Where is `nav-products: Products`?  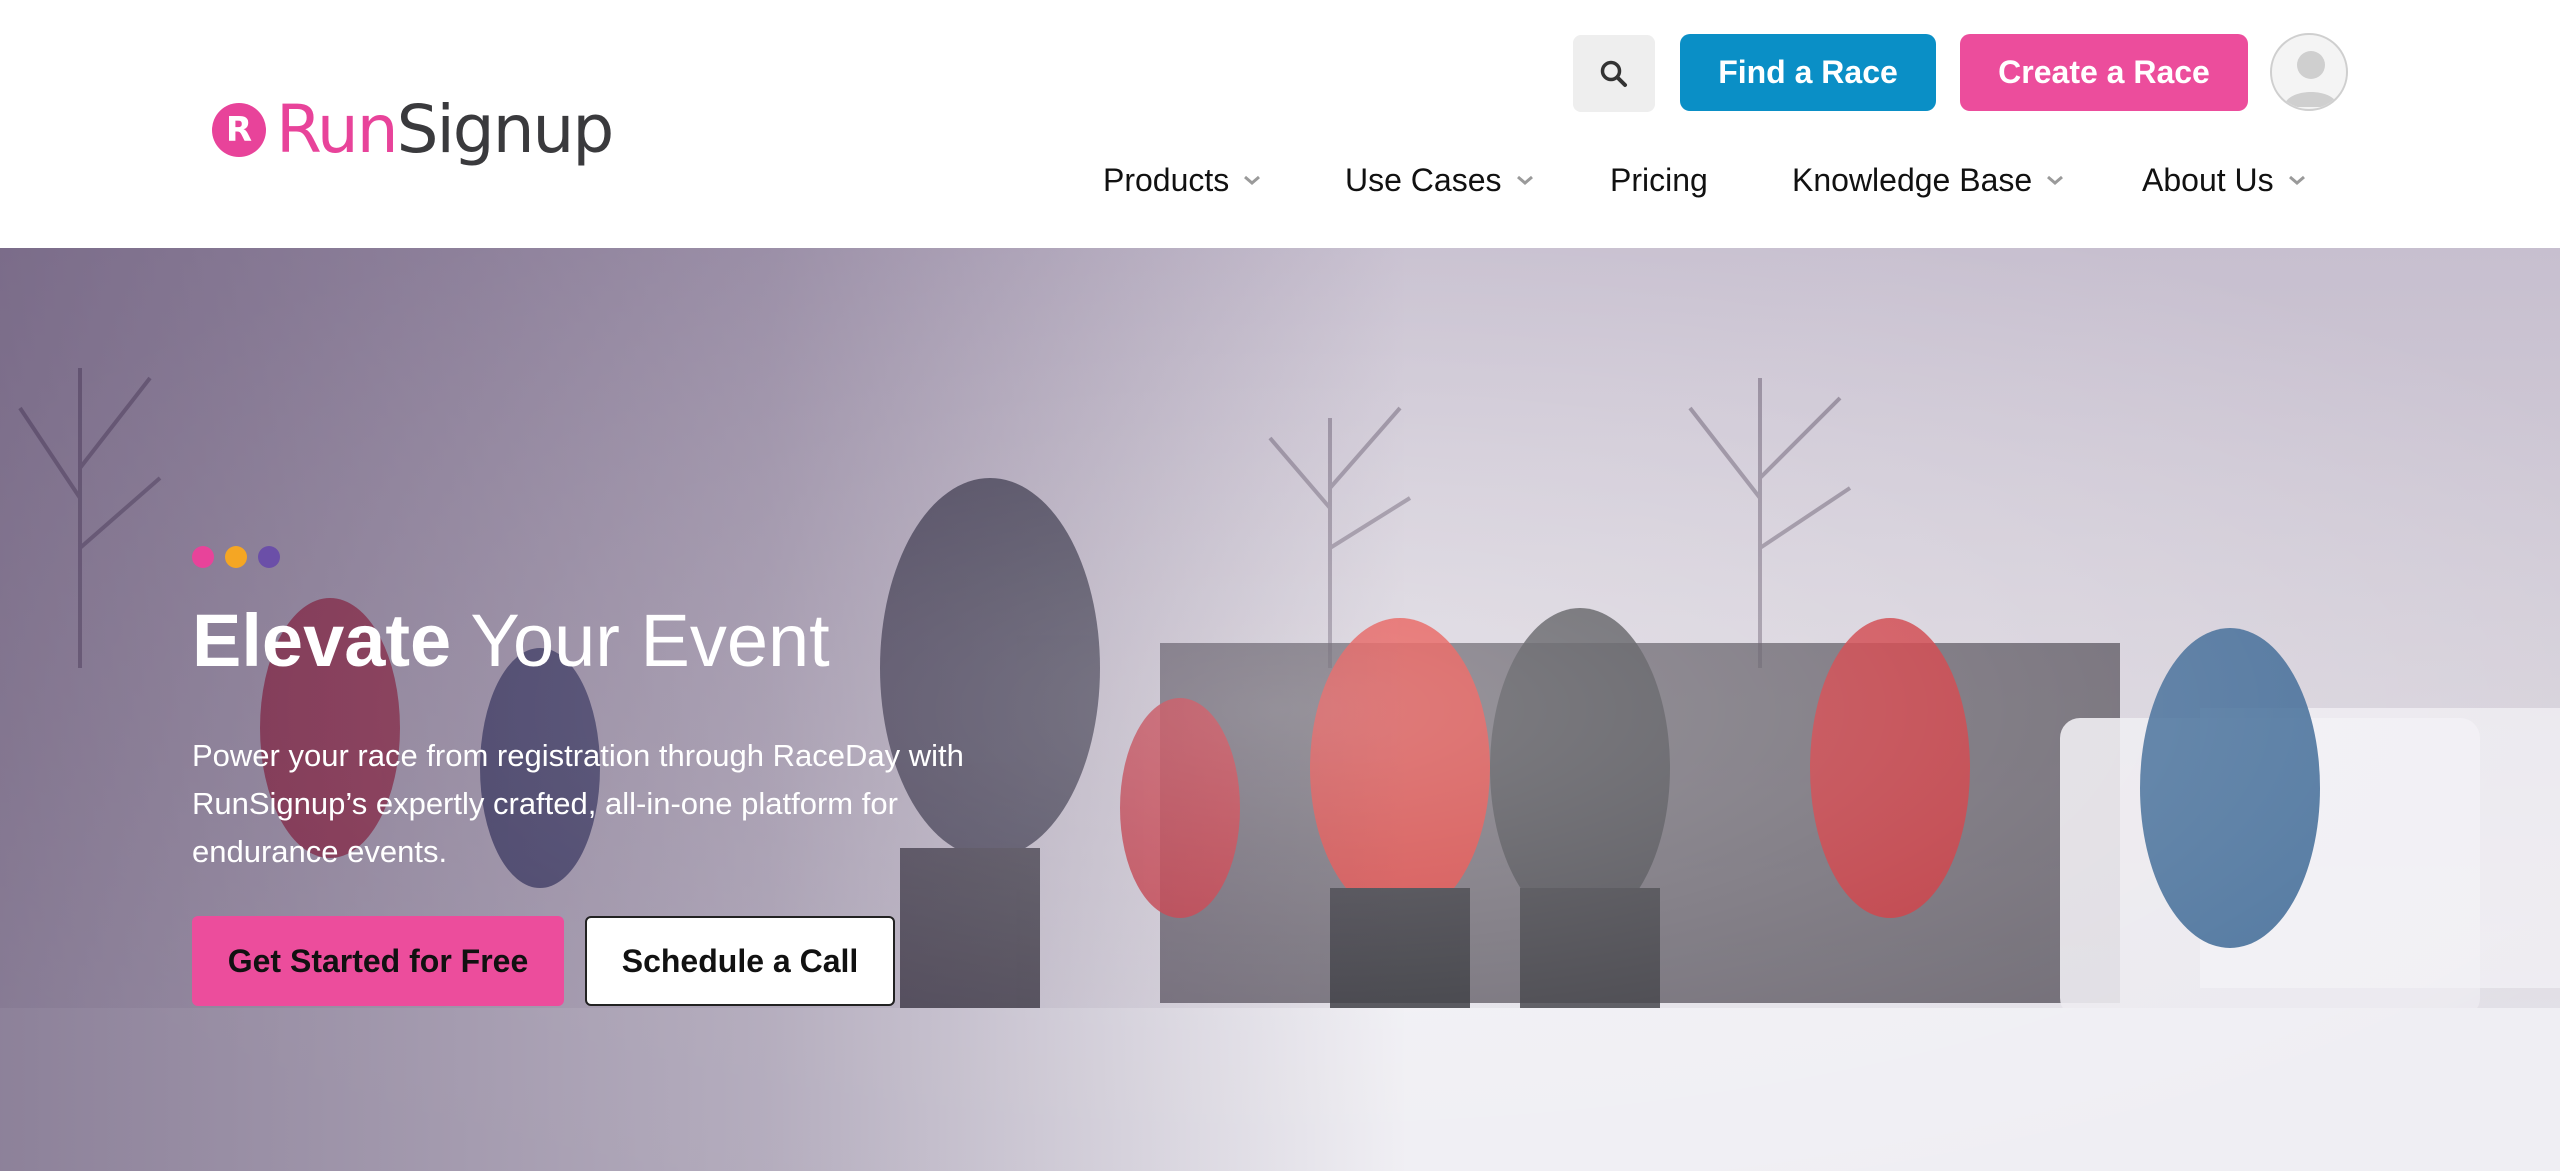 nav-products: Products is located at coordinates (1182, 180).